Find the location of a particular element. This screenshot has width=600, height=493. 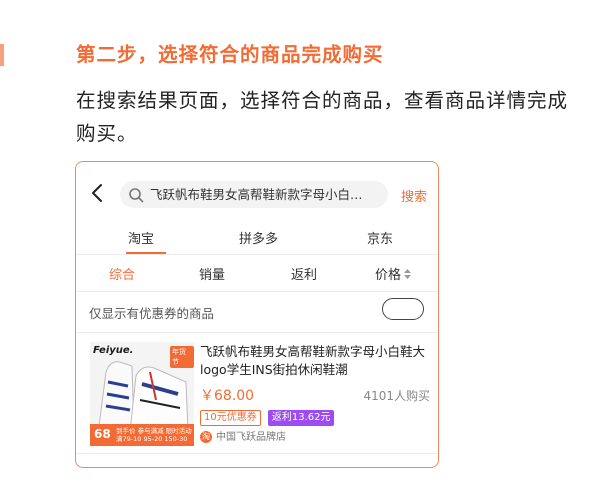

sort-rebate: 返利 is located at coordinates (304, 273).